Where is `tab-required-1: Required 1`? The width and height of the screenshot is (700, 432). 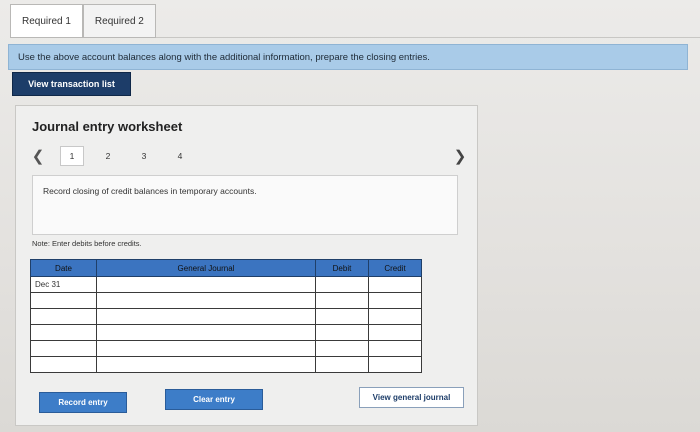 tab-required-1: Required 1 is located at coordinates (46, 21).